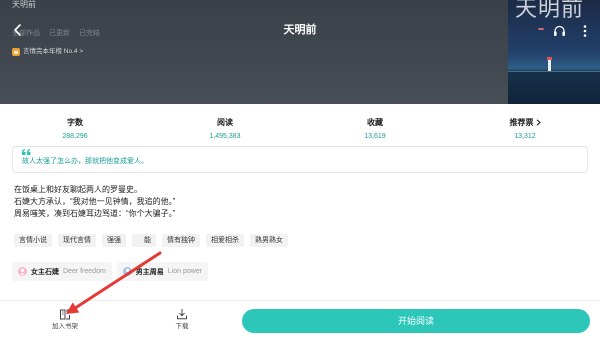 The image size is (600, 337). I want to click on book-cover: 天明前, so click(554, 52).